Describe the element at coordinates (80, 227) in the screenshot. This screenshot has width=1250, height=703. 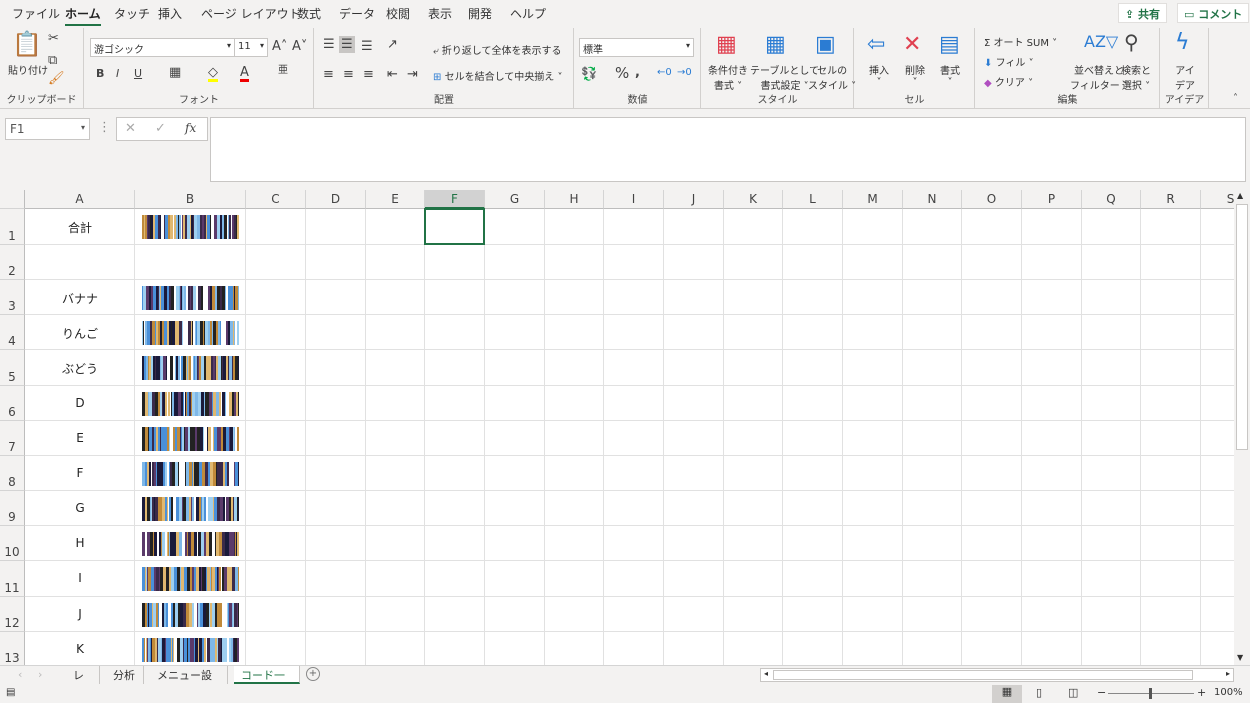
I see `cell-A1: 合計` at that location.